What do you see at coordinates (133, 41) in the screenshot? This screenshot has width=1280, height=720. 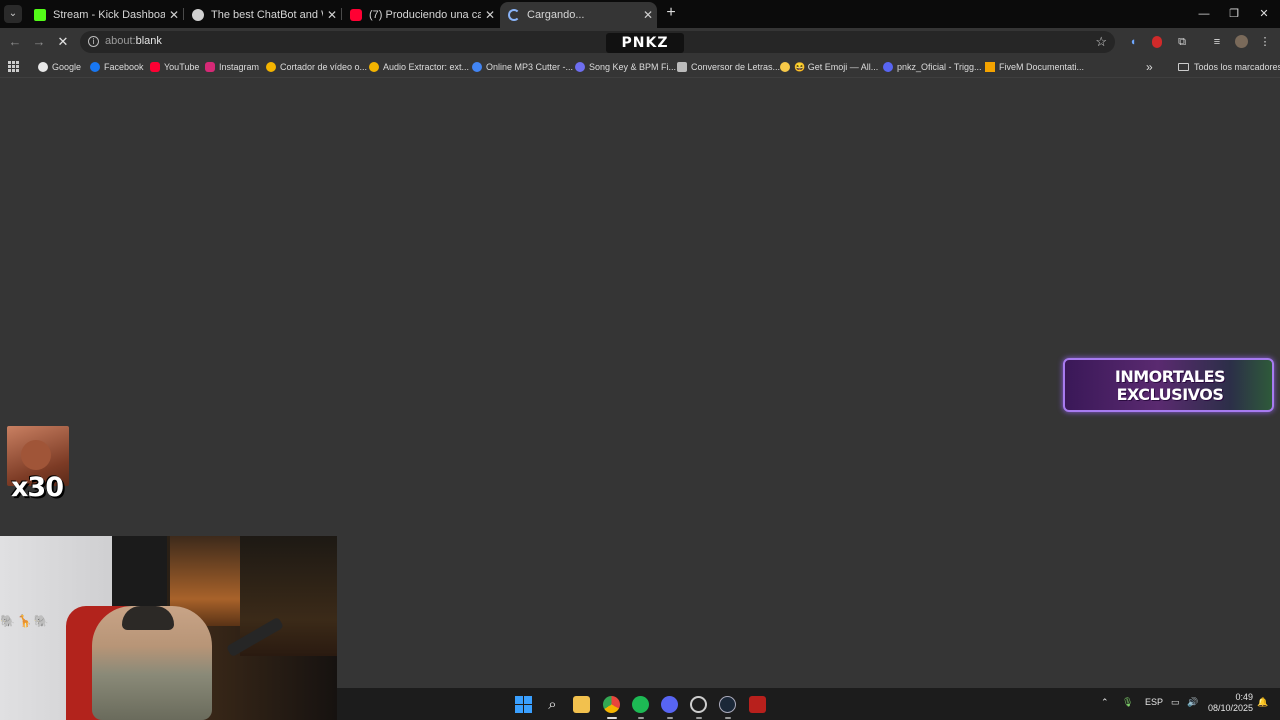 I see `url-text: about:blank` at bounding box center [133, 41].